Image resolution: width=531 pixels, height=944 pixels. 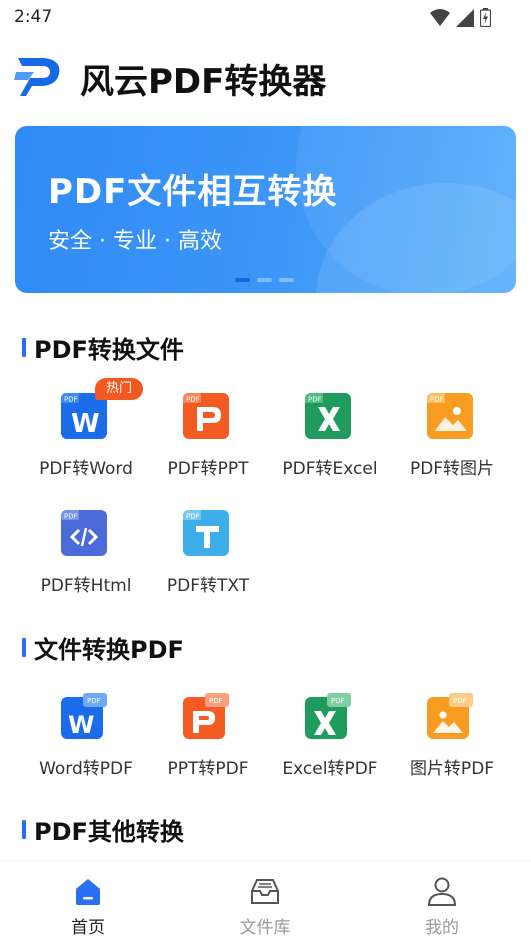 I want to click on html-icon: PDF, so click(x=84, y=533).